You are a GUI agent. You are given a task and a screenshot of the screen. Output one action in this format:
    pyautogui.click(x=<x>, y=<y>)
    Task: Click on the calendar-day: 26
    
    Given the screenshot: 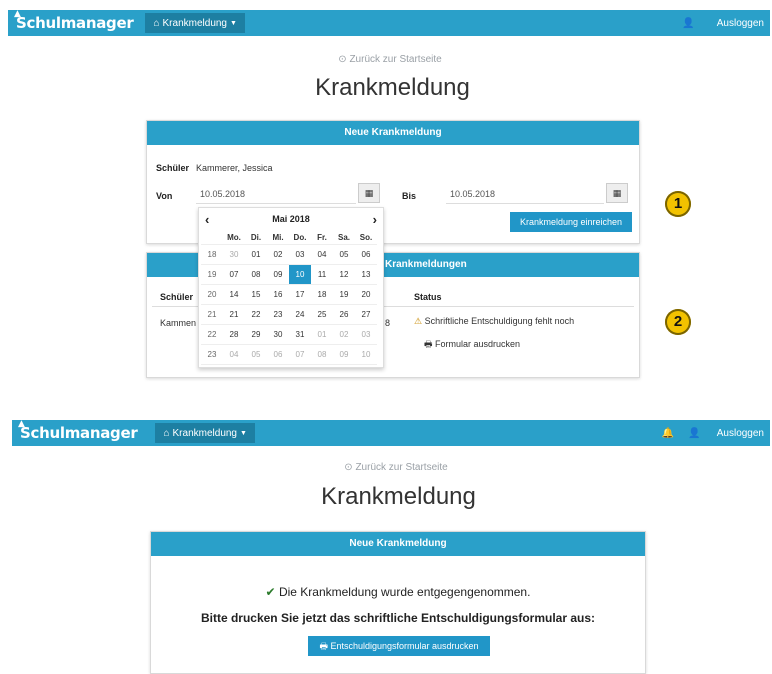 What is the action you would take?
    pyautogui.click(x=344, y=315)
    